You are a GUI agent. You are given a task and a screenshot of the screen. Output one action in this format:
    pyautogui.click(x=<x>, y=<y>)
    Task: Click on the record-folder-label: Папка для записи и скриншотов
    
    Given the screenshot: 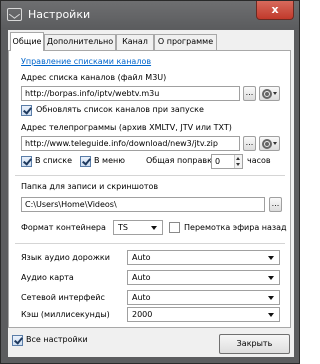 What is the action you would take?
    pyautogui.click(x=90, y=186)
    